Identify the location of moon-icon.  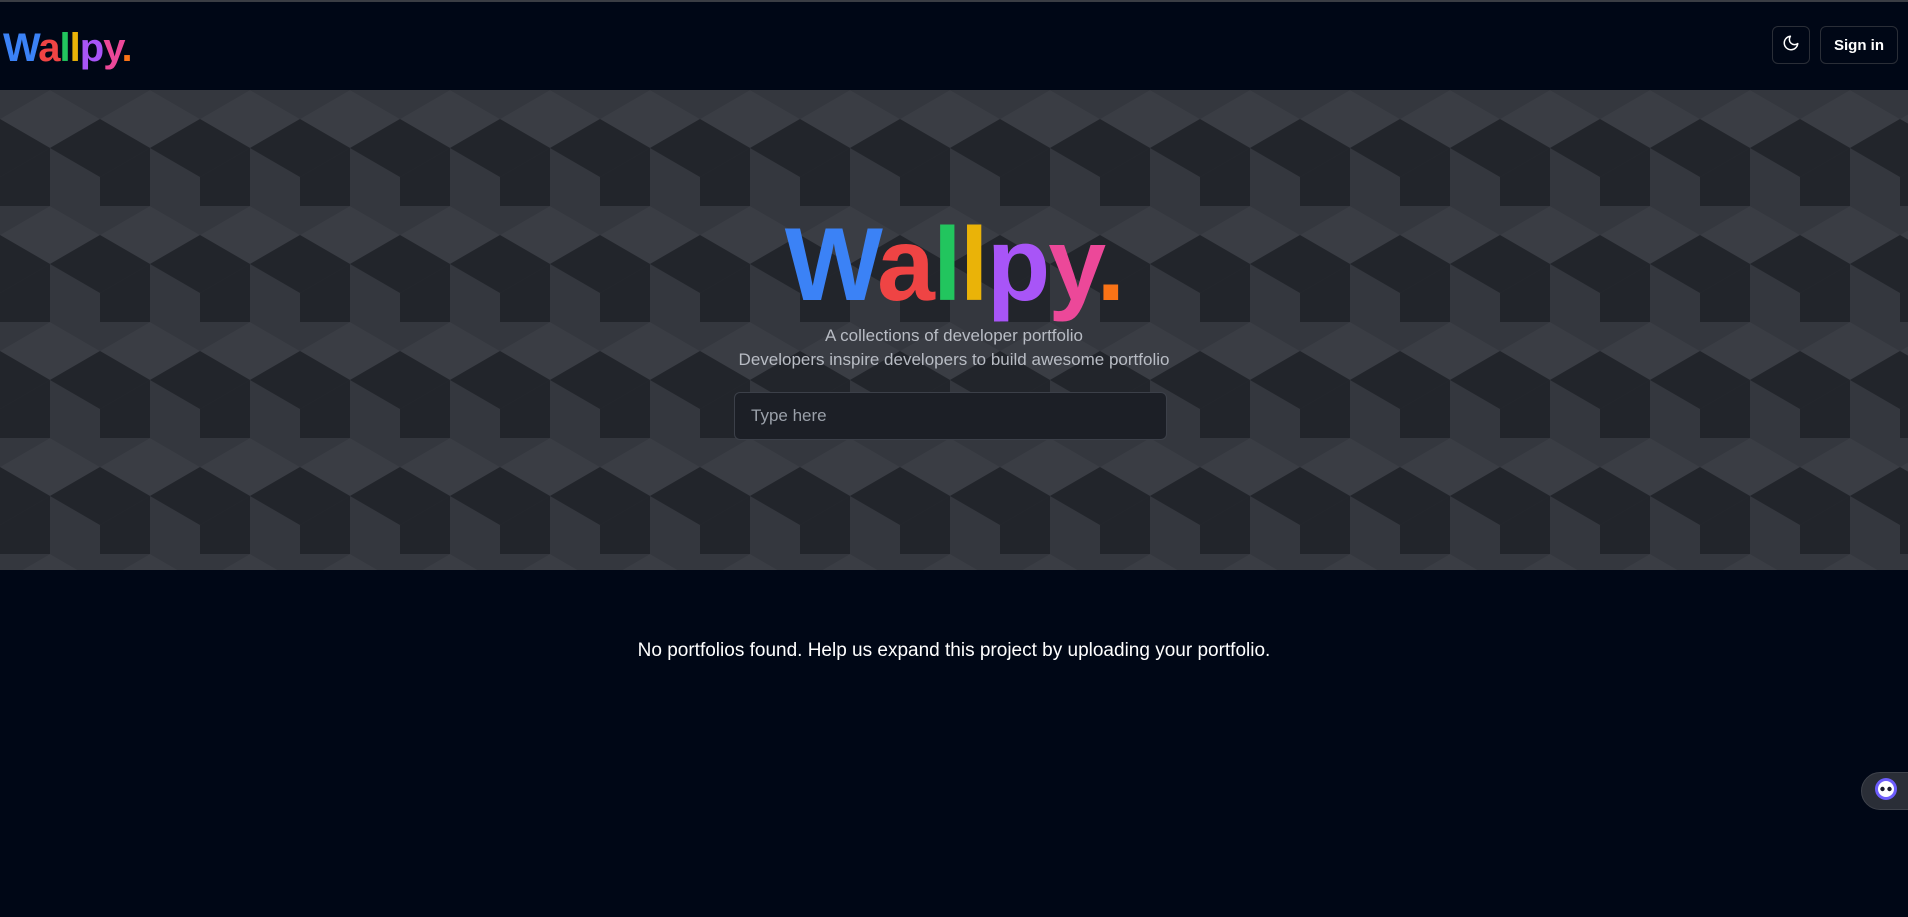
(1791, 45).